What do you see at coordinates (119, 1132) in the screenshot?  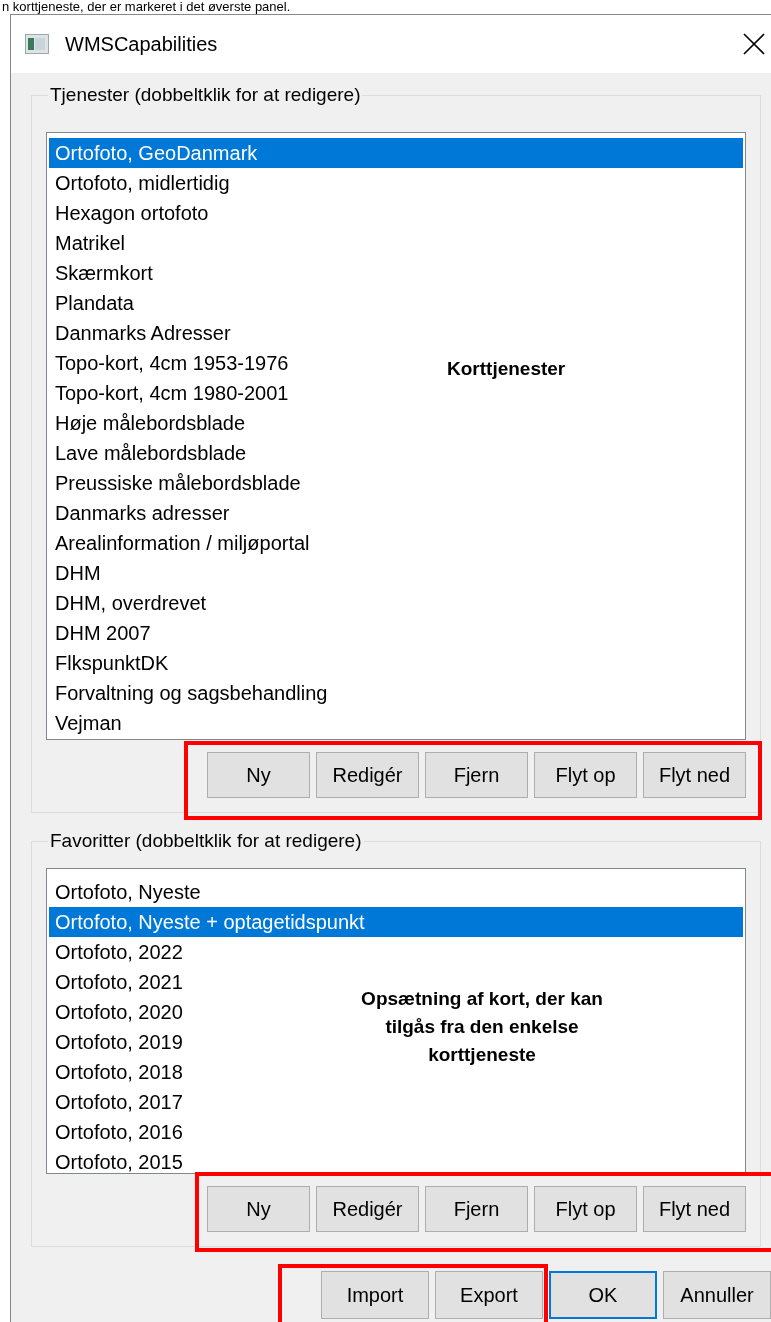 I see `list-item: Ortofoto, 2016` at bounding box center [119, 1132].